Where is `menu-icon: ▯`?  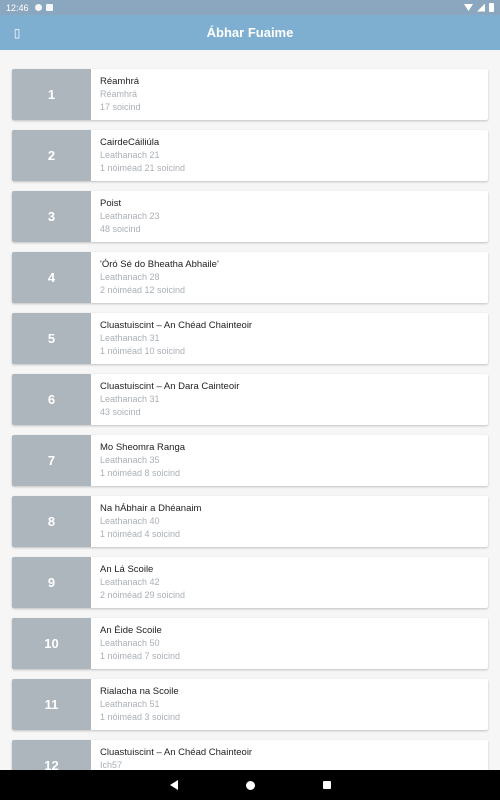 menu-icon: ▯ is located at coordinates (17, 33).